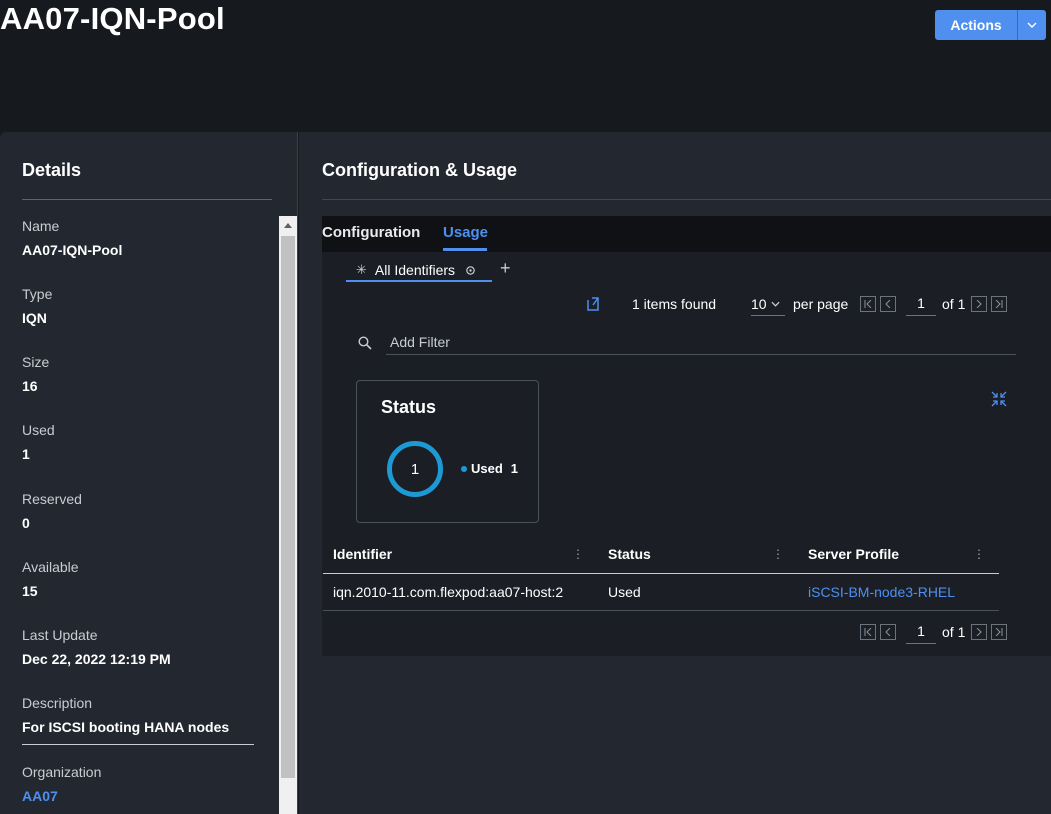 The height and width of the screenshot is (814, 1051). What do you see at coordinates (288, 507) in the screenshot?
I see `scrollbar-thumb` at bounding box center [288, 507].